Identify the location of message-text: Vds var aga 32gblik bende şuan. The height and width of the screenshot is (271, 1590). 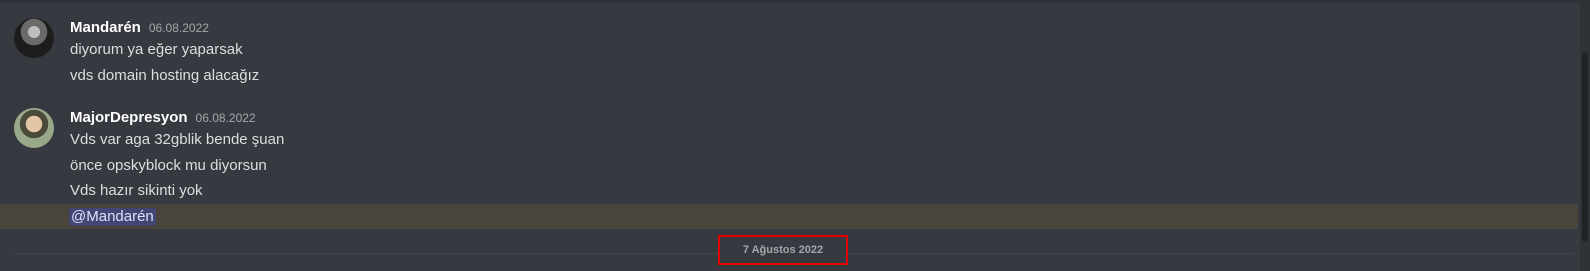
(177, 139).